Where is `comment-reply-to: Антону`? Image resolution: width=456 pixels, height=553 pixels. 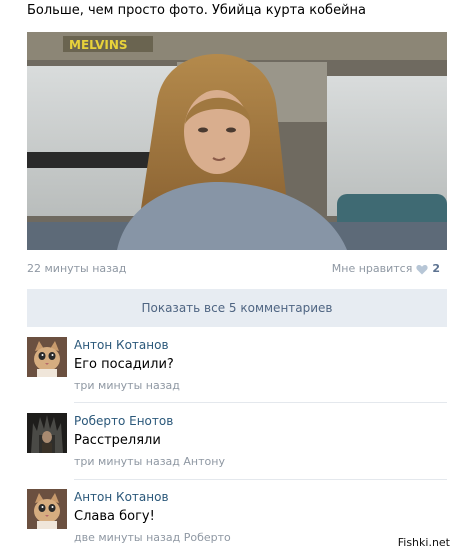
comment-reply-to: Антону is located at coordinates (204, 461).